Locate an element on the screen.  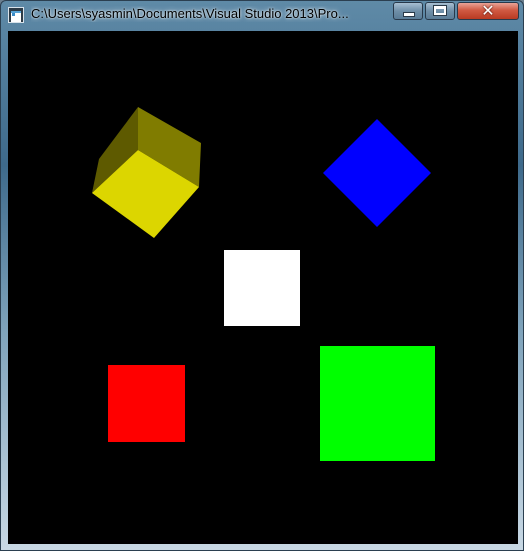
app-icon-dot is located at coordinates (13, 14).